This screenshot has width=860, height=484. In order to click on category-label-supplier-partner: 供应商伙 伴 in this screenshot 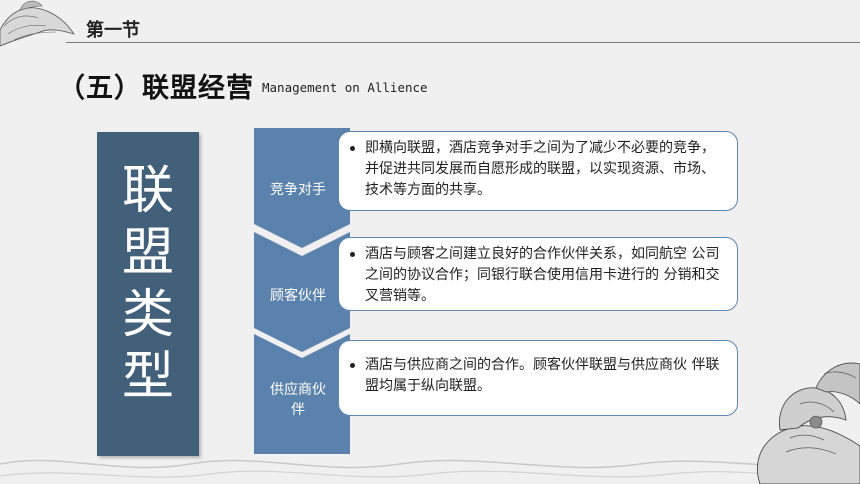, I will do `click(298, 400)`.